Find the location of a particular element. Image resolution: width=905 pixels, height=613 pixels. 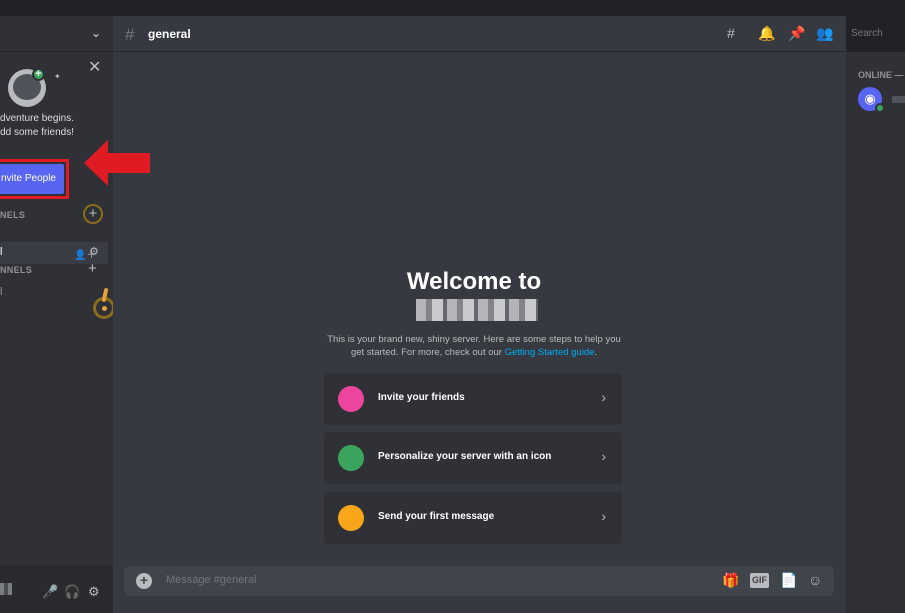

pin-icon: 📌 is located at coordinates (796, 33).